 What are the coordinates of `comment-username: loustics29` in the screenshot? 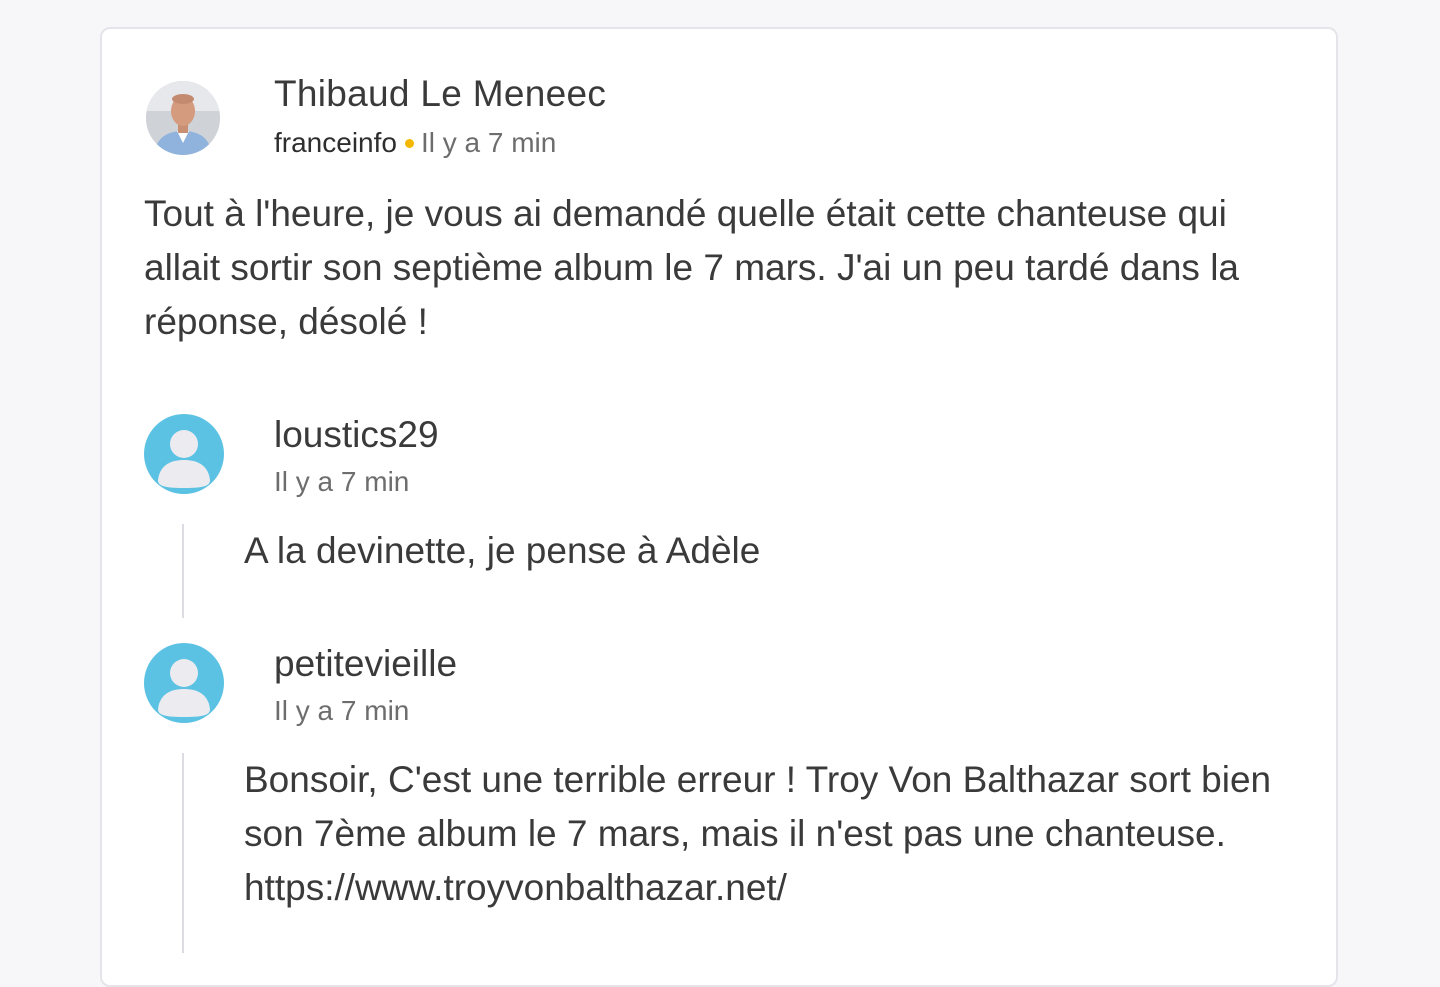 It's located at (356, 435).